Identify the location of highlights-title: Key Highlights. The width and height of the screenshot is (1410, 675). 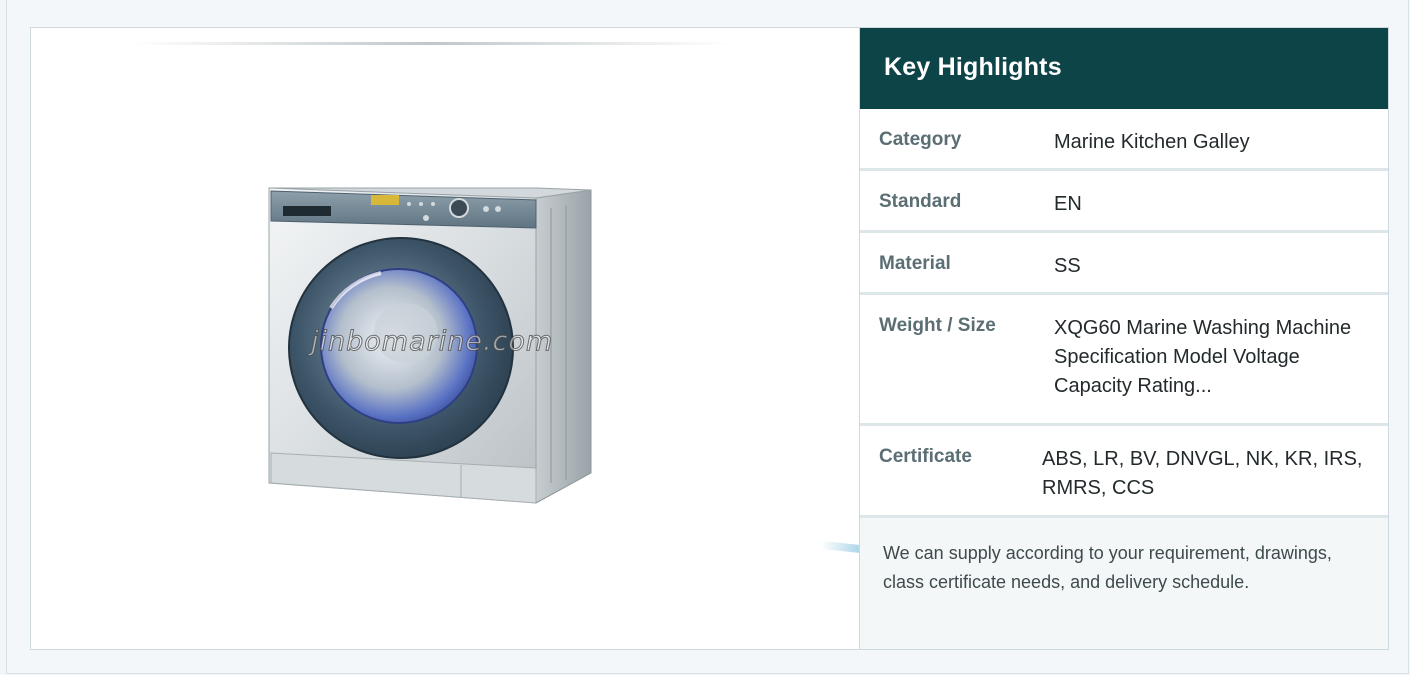
(973, 67).